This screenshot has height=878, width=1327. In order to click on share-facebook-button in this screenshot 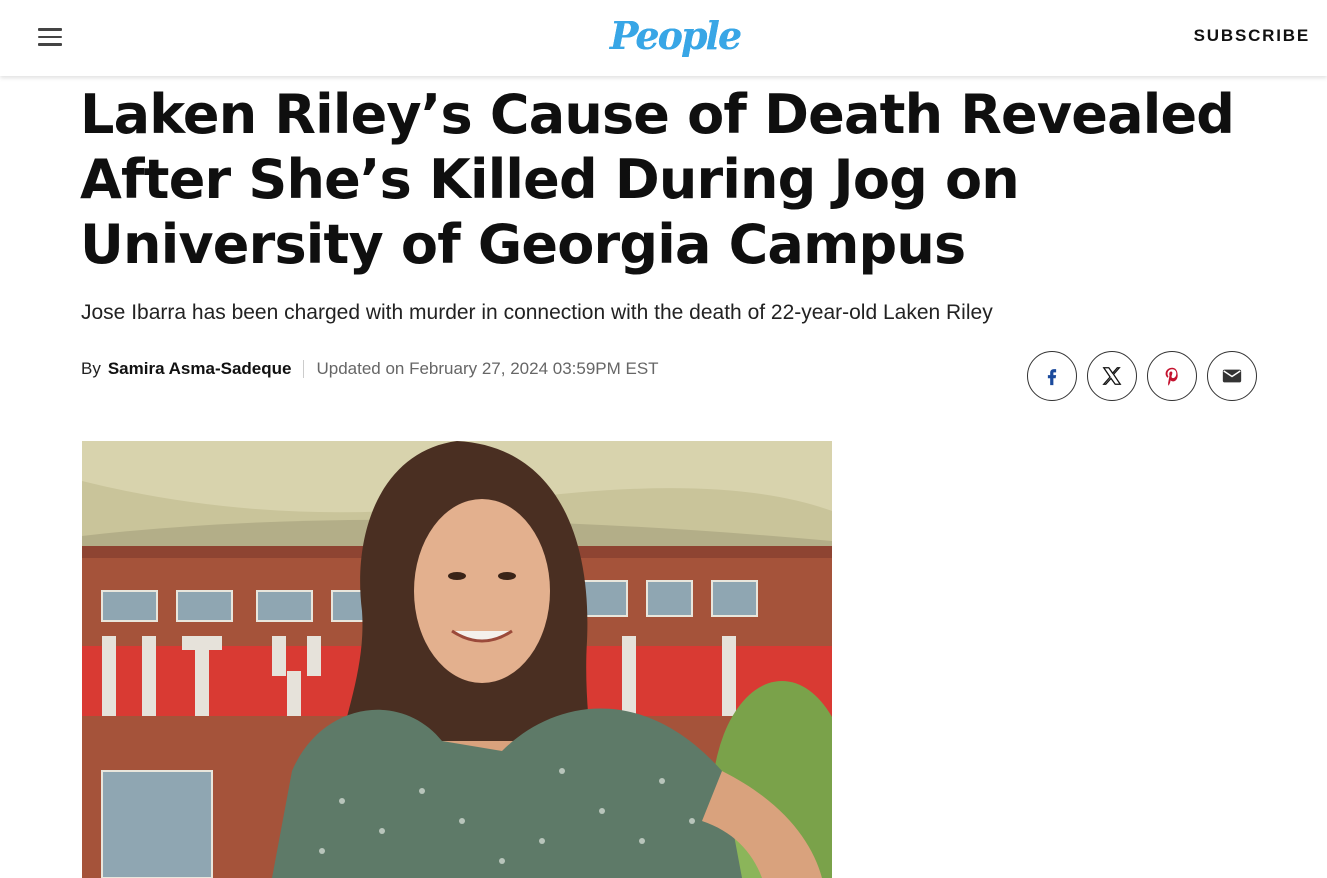, I will do `click(1052, 376)`.